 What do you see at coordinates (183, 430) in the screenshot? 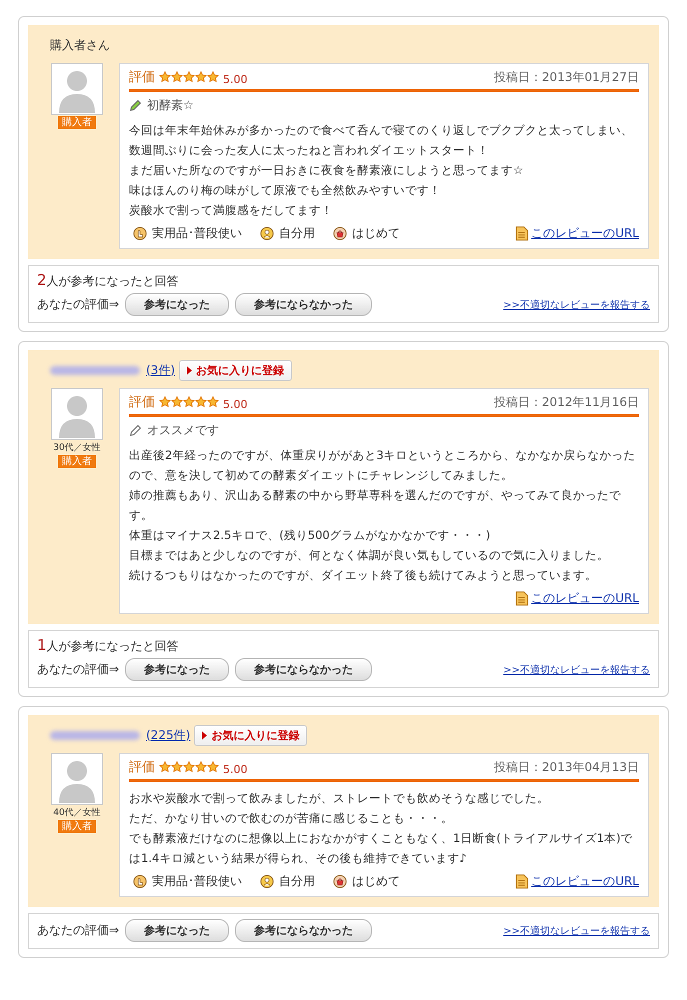
I see `review-title: オススメです` at bounding box center [183, 430].